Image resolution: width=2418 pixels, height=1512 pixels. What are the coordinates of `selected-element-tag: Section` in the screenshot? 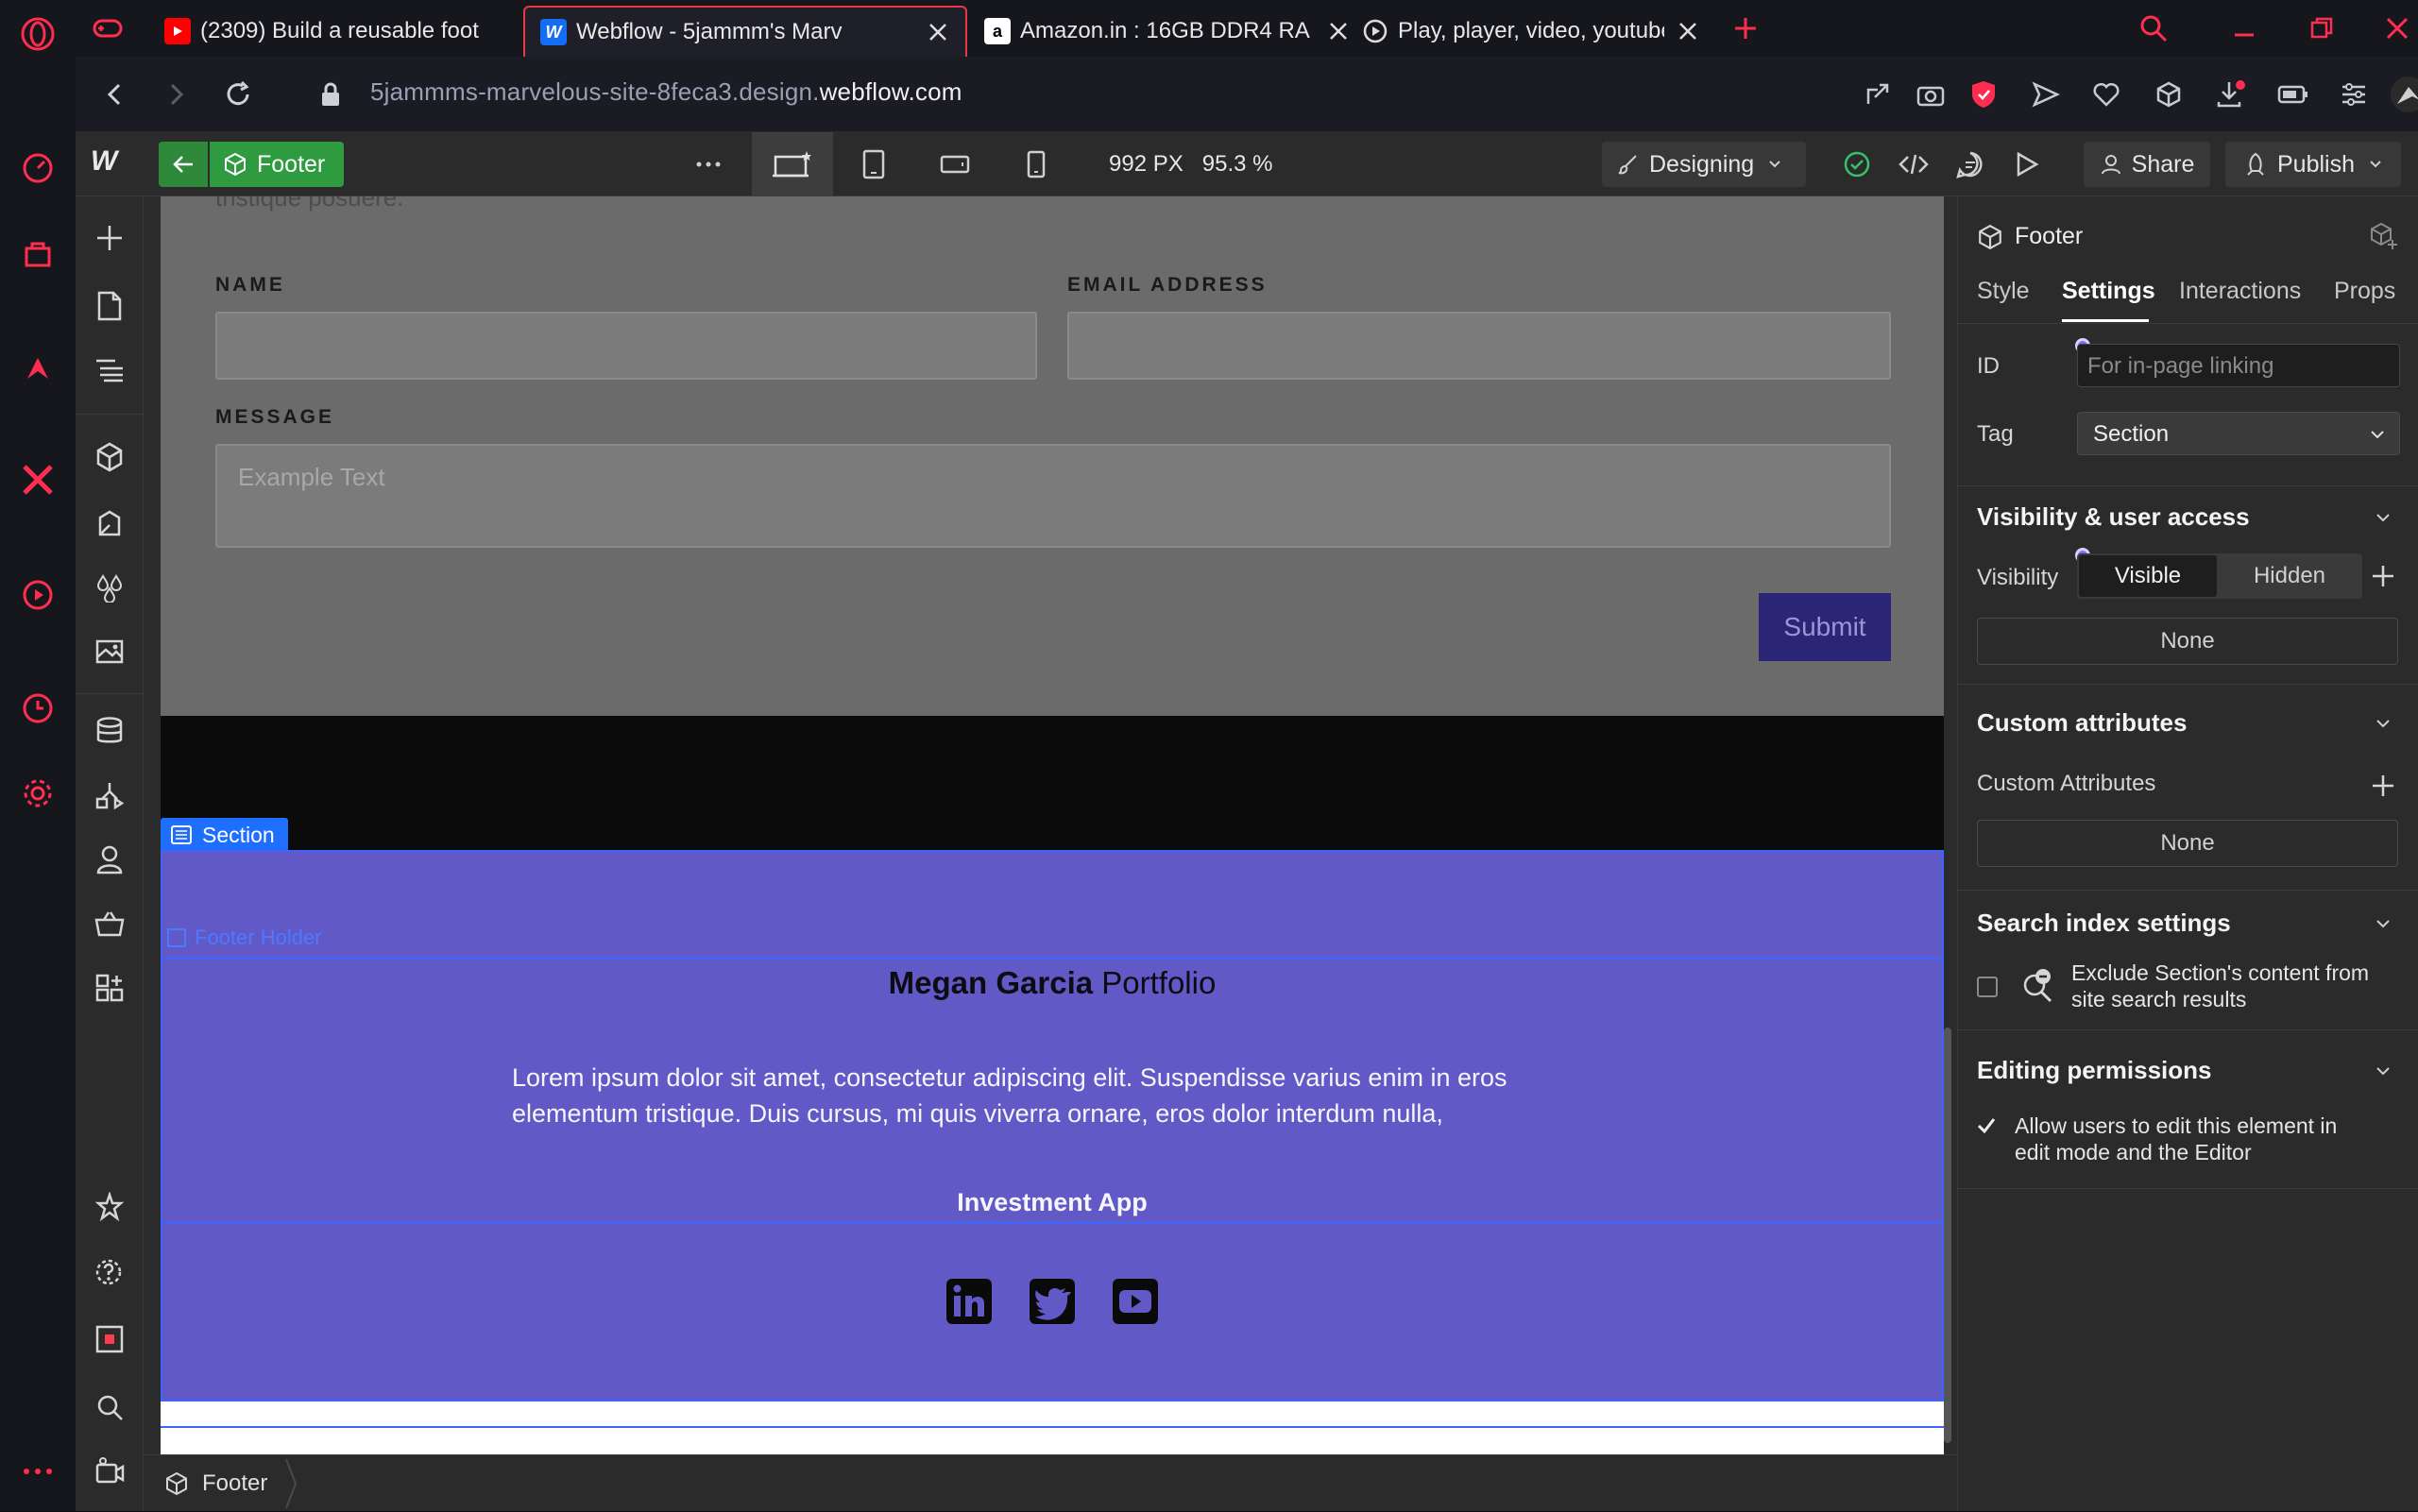 It's located at (225, 835).